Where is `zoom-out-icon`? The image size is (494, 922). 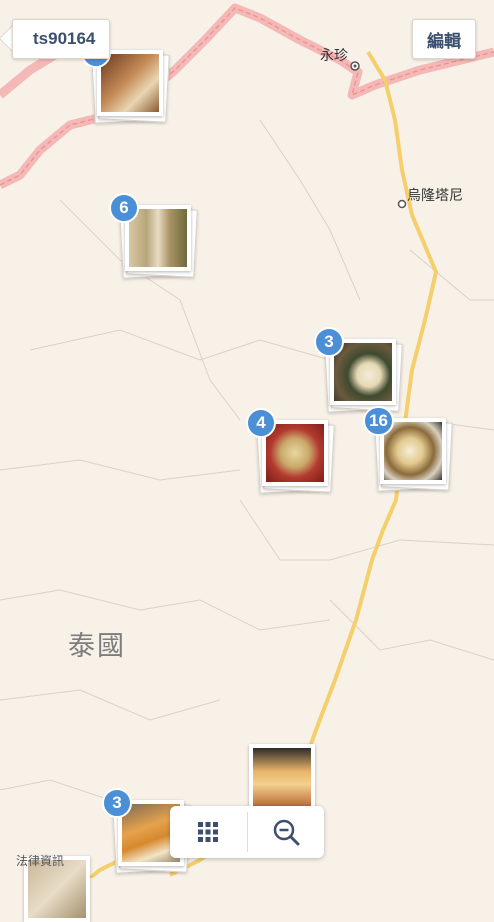 zoom-out-icon is located at coordinates (286, 832).